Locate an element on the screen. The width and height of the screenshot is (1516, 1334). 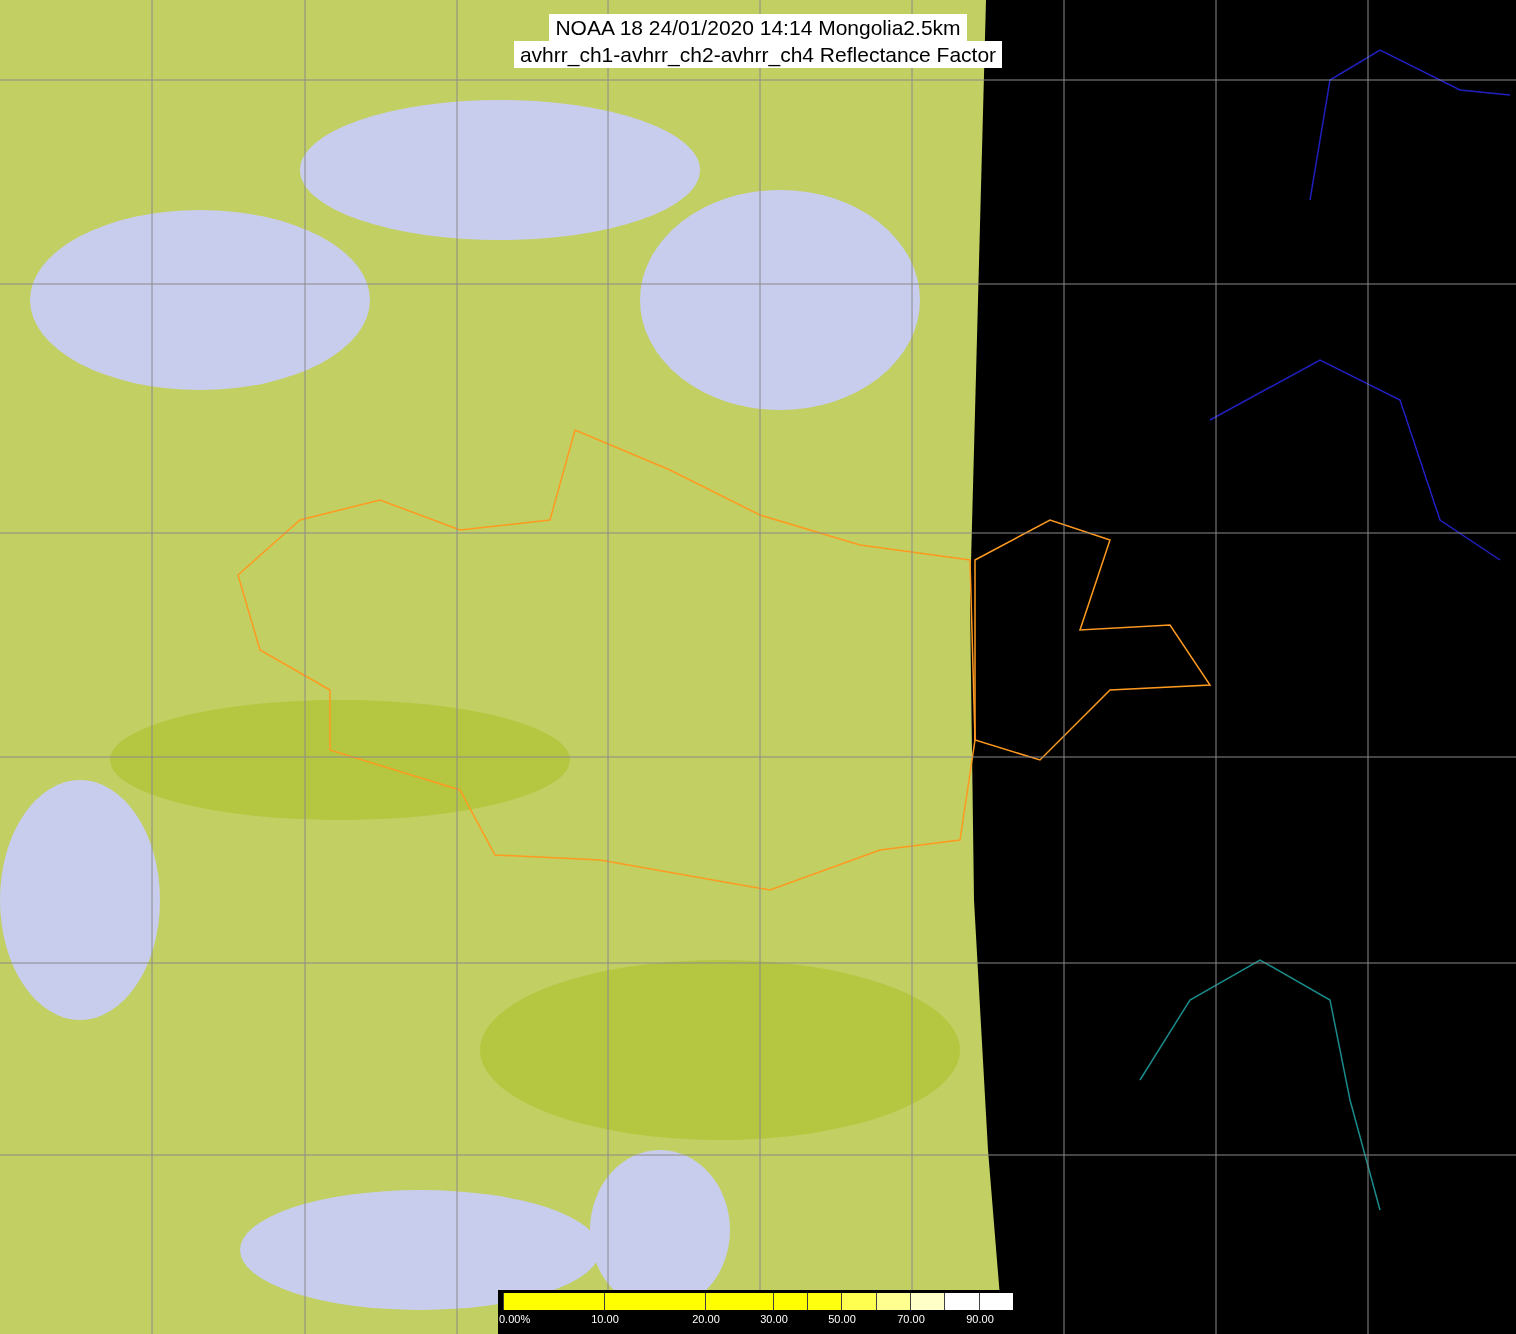
map-title: NOAA 18 24/01/2020 14:14 Mongolia2.5km is located at coordinates (758, 27).